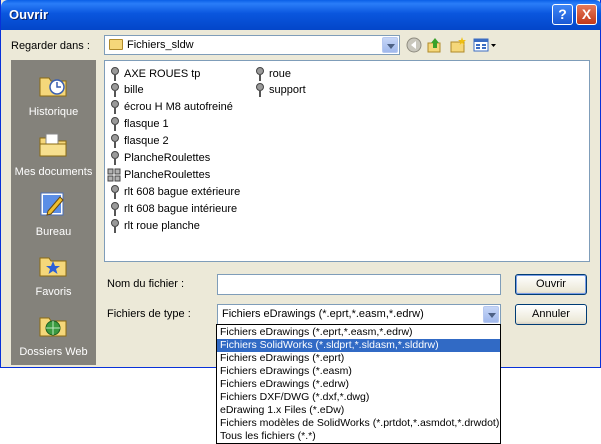  I want to click on file-name: roue, so click(280, 74).